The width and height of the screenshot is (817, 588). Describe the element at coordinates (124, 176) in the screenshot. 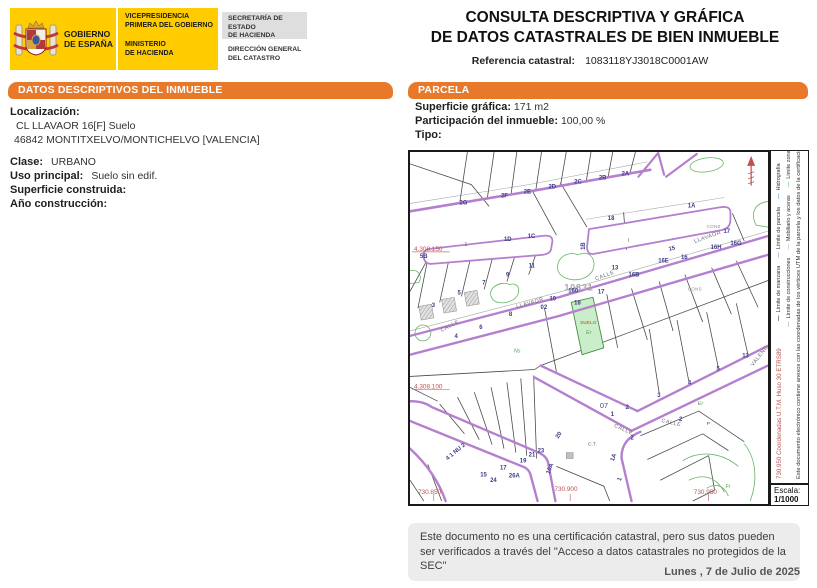

I see `uso-value: Suelo sin edif.` at that location.